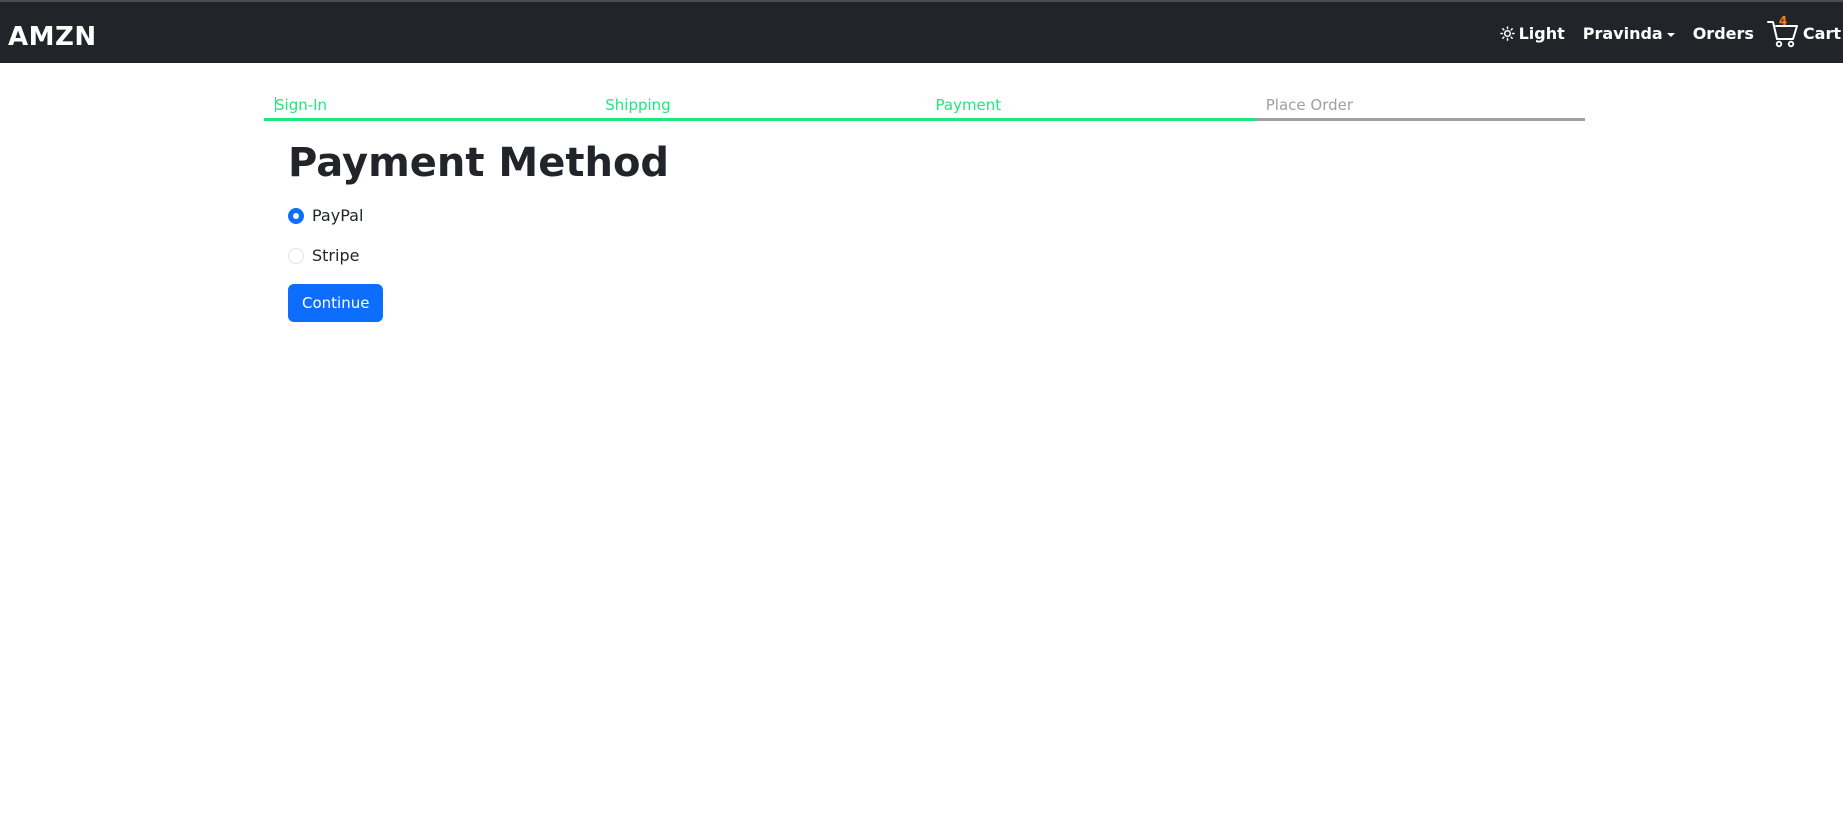 Image resolution: width=1843 pixels, height=831 pixels. What do you see at coordinates (429, 108) in the screenshot?
I see `step-sign-in: Sign-In` at bounding box center [429, 108].